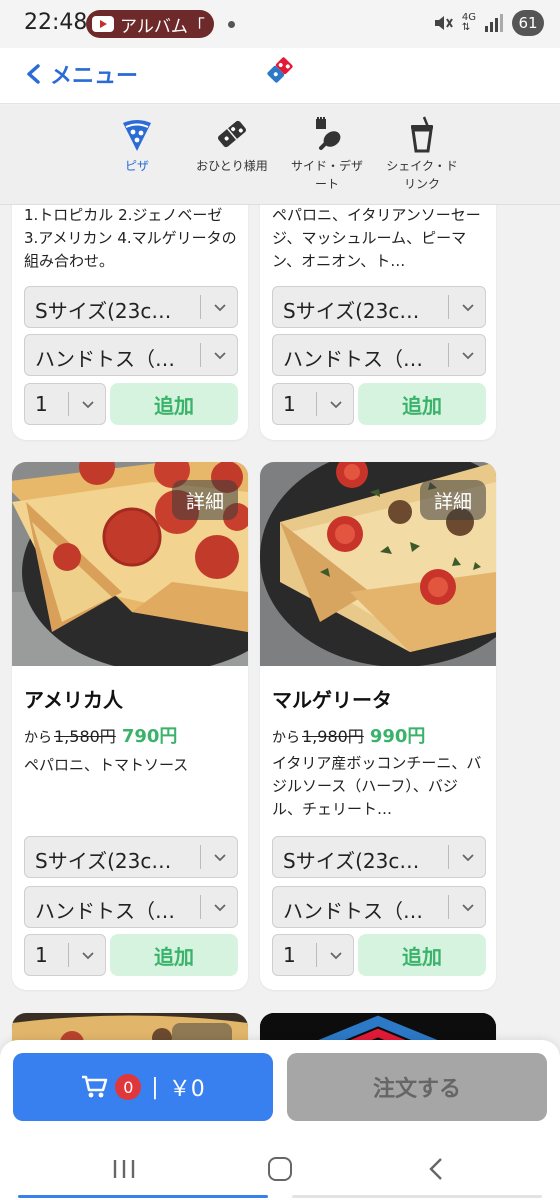 The width and height of the screenshot is (560, 1200). I want to click on product-price: から 1,980円 990円, so click(349, 736).